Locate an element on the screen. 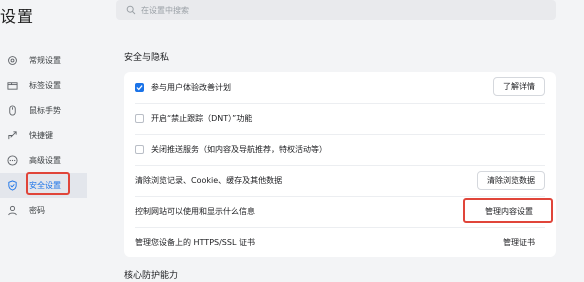 This screenshot has width=584, height=282. row-label: 关闭推送服务（如内容及导航推荐，特权活动等） is located at coordinates (239, 149).